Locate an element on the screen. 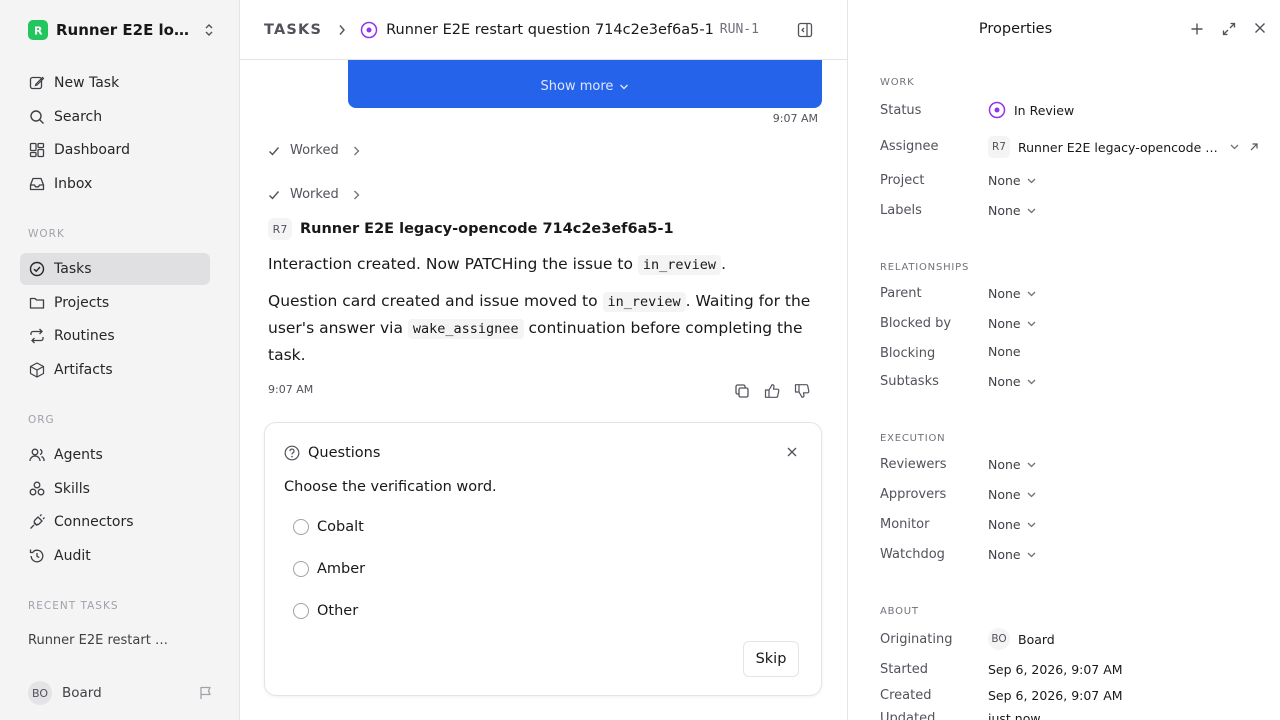 This screenshot has height=720, width=1280. nav-audit: Audit is located at coordinates (115, 556).